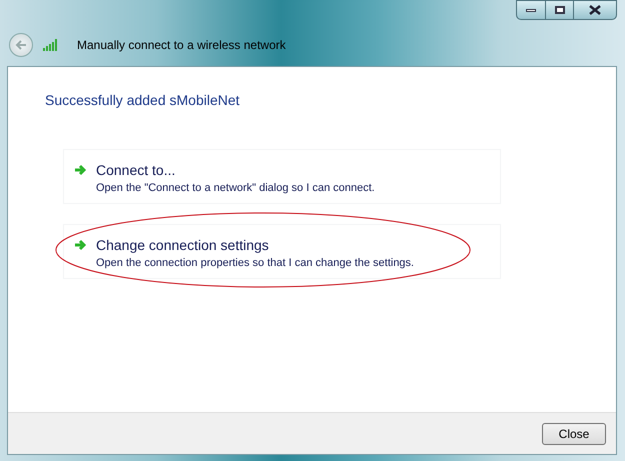  I want to click on back-arrow-icon, so click(21, 45).